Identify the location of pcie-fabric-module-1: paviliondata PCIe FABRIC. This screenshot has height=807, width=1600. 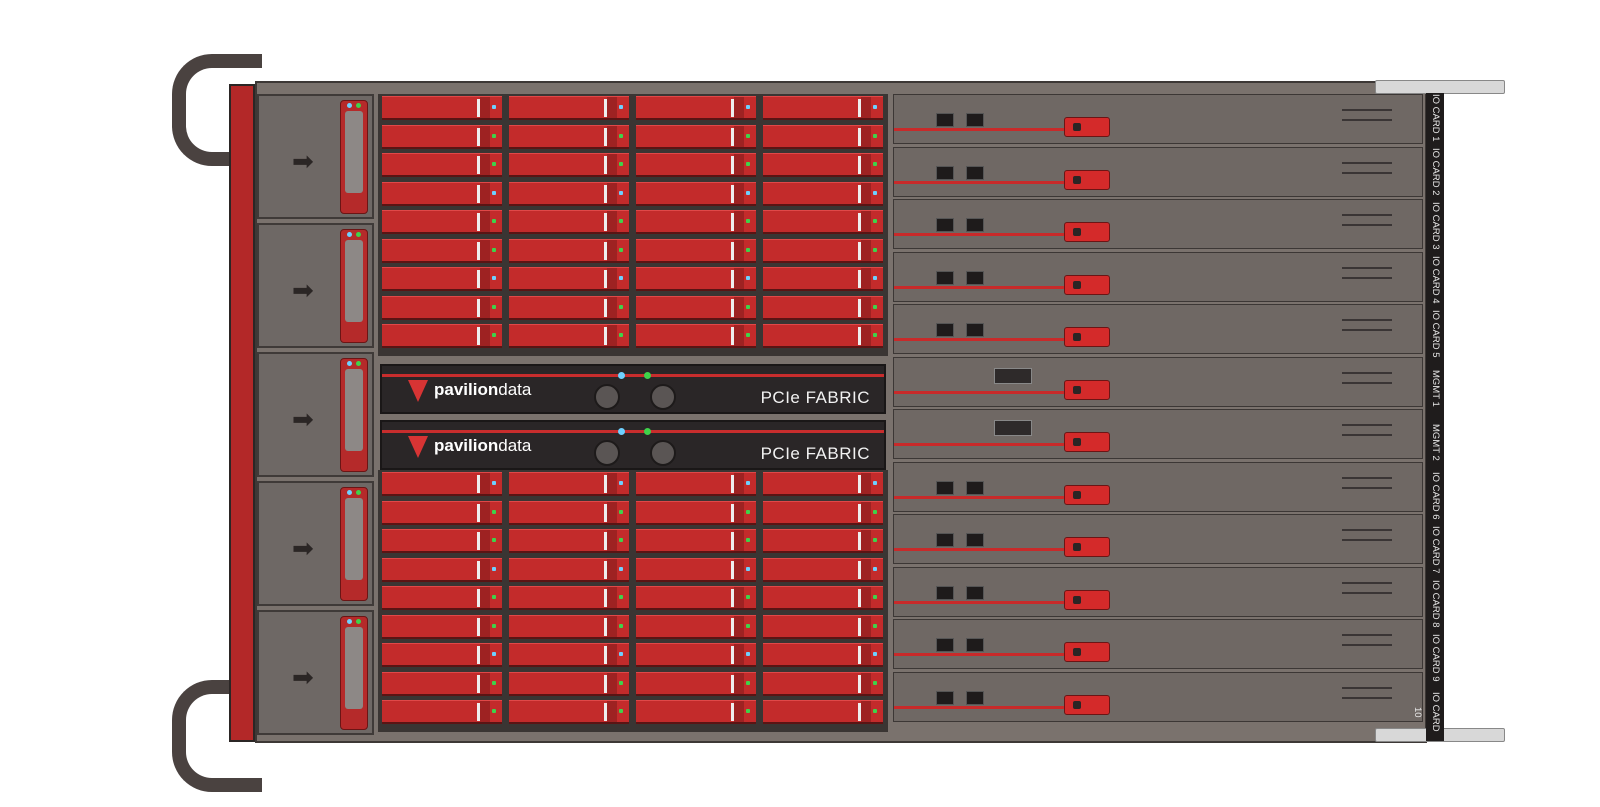
(633, 389).